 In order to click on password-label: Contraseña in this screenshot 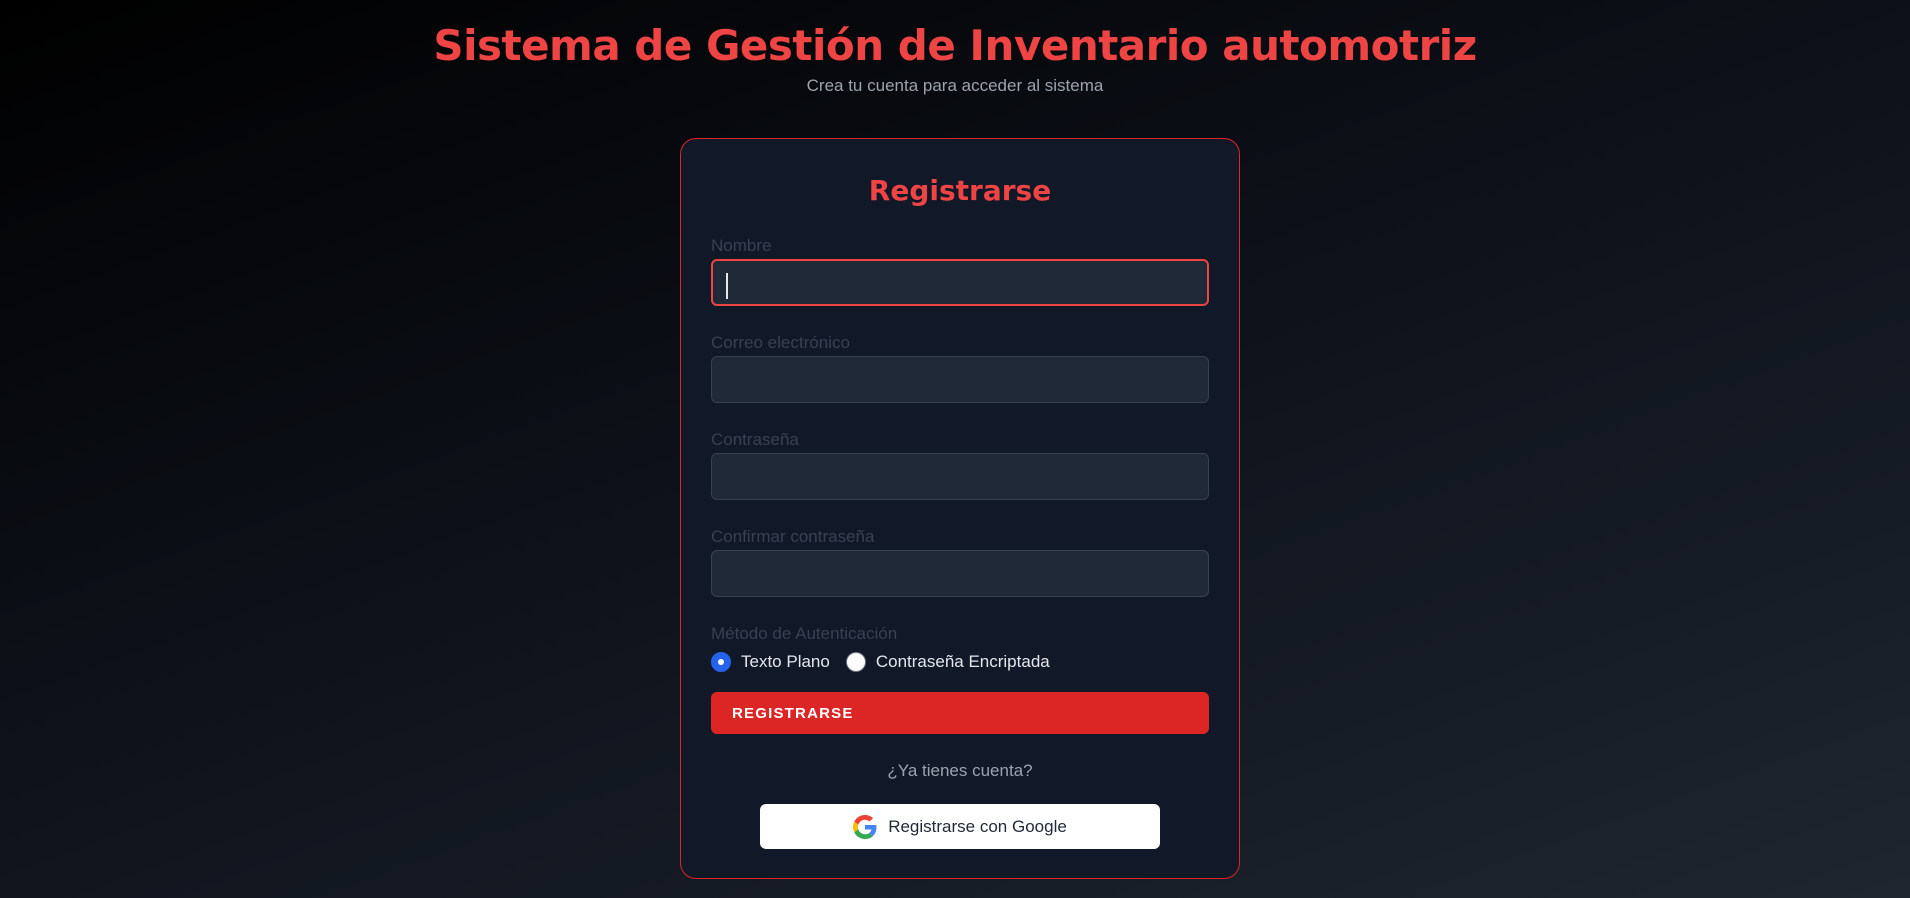, I will do `click(755, 439)`.